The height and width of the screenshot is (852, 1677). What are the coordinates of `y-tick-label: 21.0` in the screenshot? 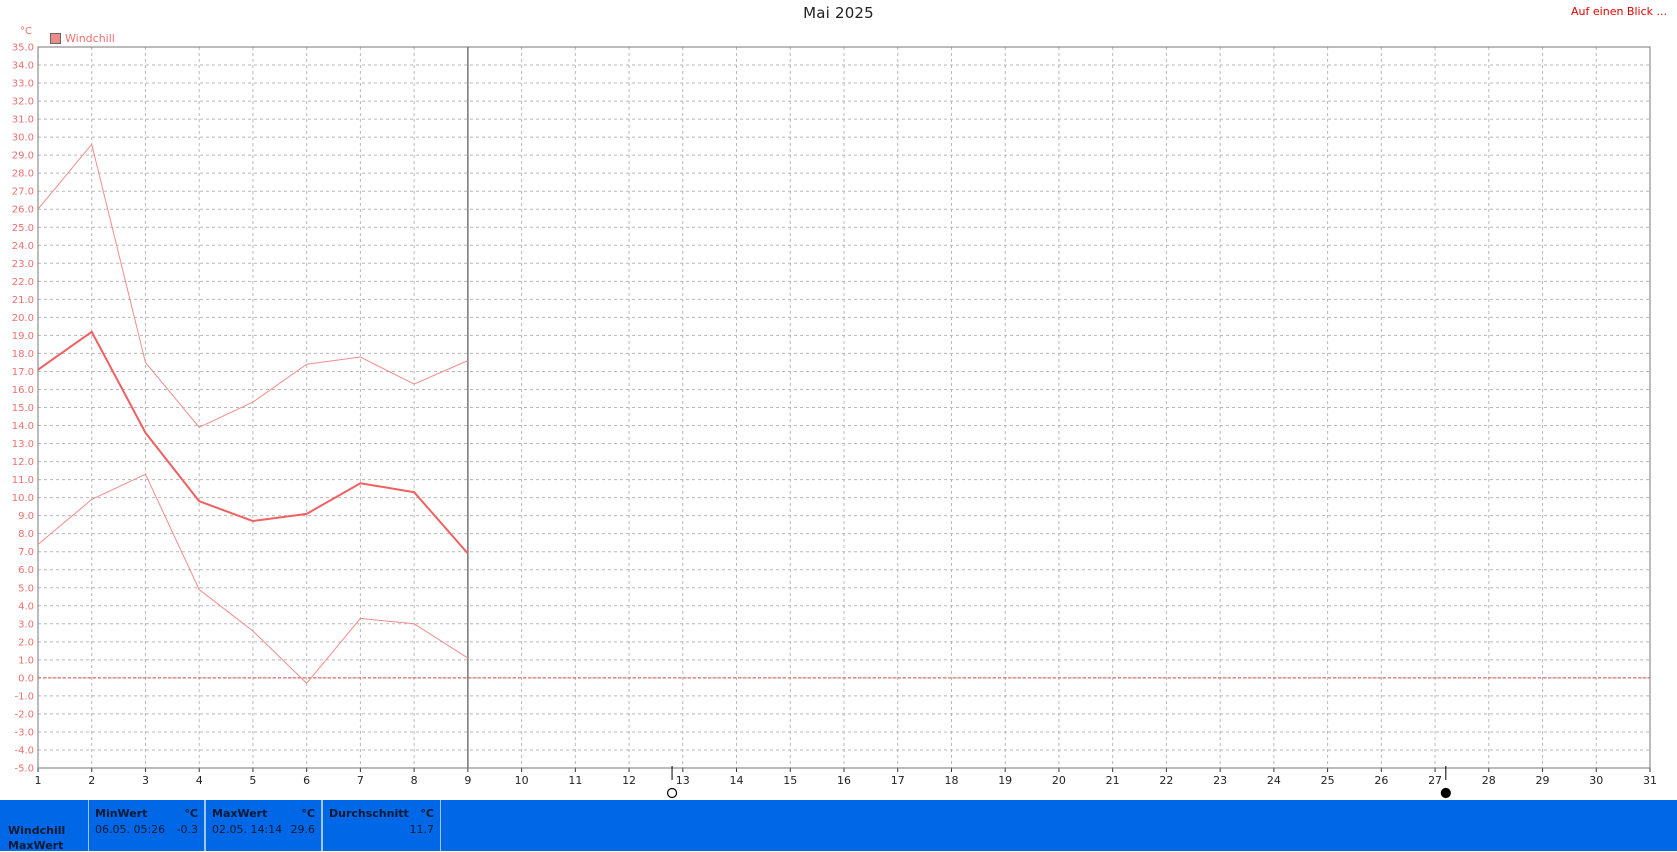 It's located at (23, 300).